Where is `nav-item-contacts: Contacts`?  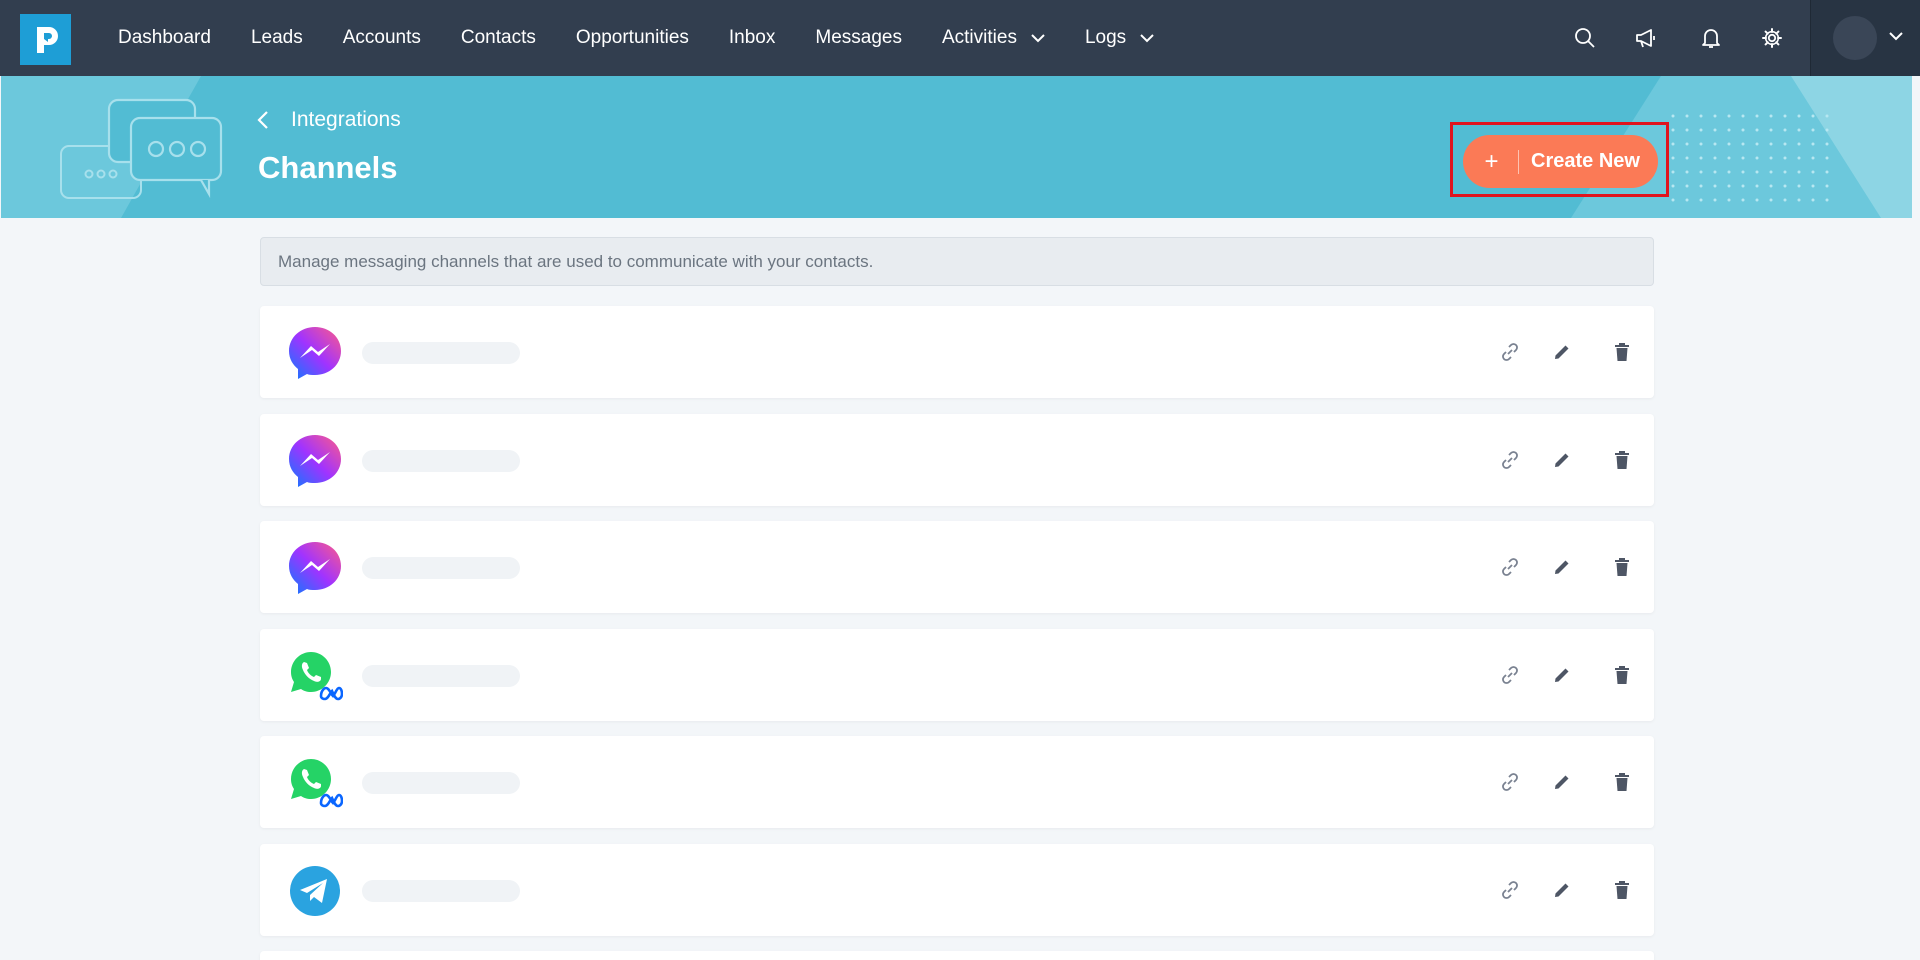 nav-item-contacts: Contacts is located at coordinates (498, 38).